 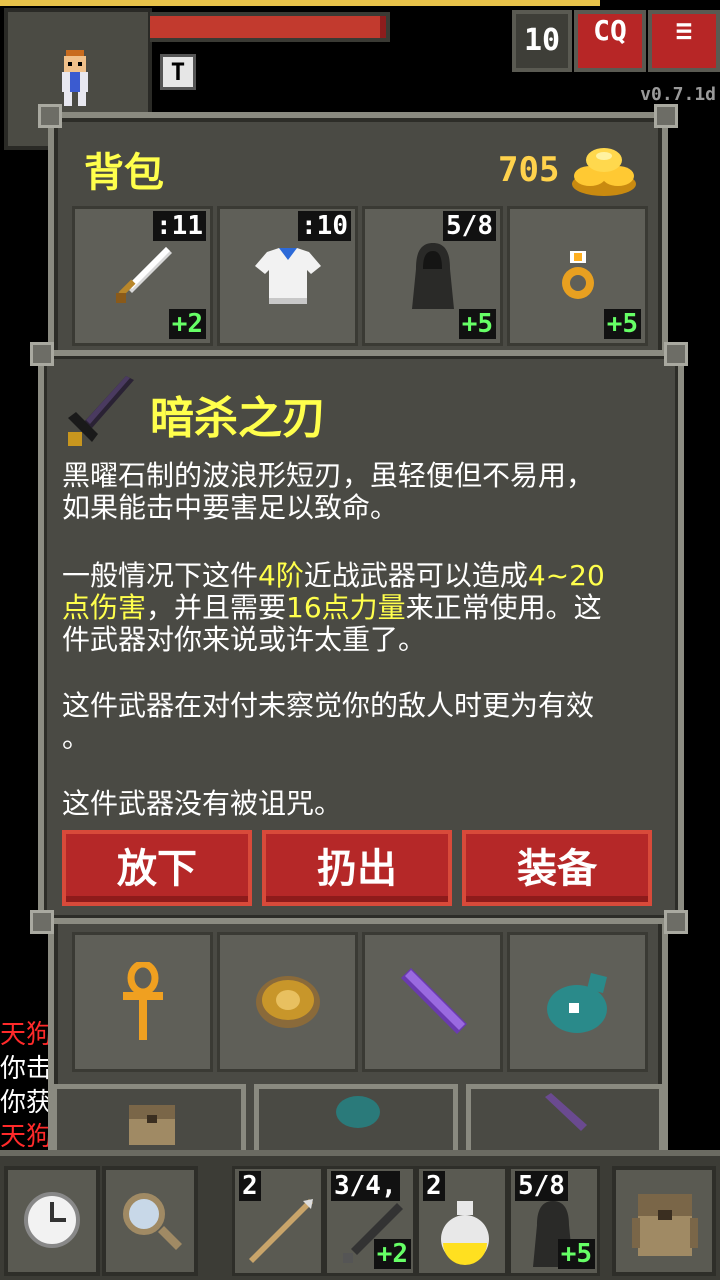 I want to click on quickslot-3: 2, so click(x=462, y=1221).